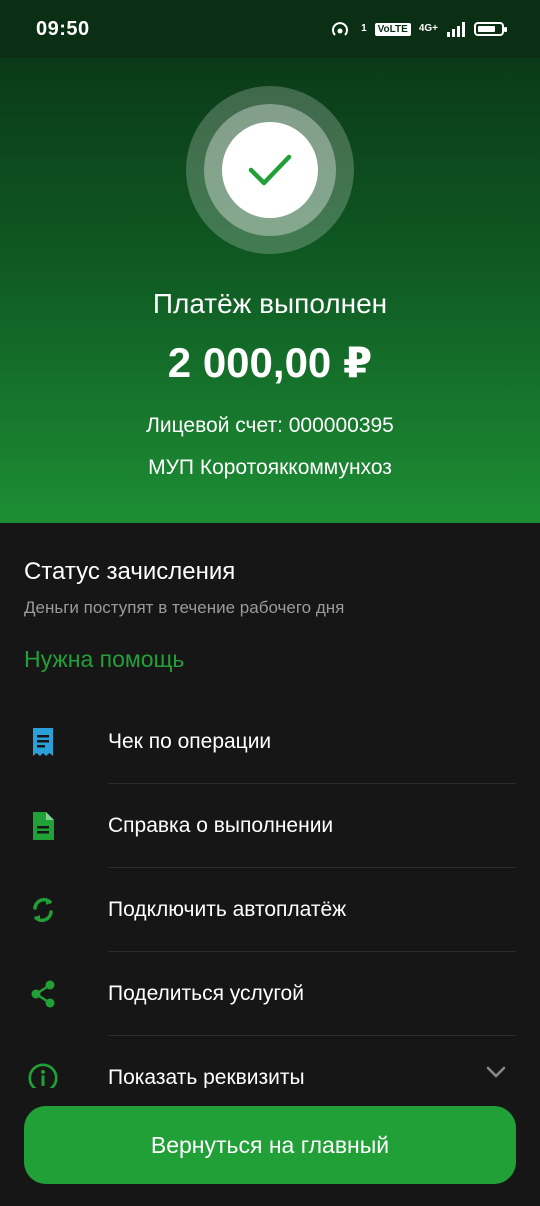 Image resolution: width=540 pixels, height=1206 pixels. What do you see at coordinates (221, 825) in the screenshot?
I see `completion-certificate-label: Справка о выполнении` at bounding box center [221, 825].